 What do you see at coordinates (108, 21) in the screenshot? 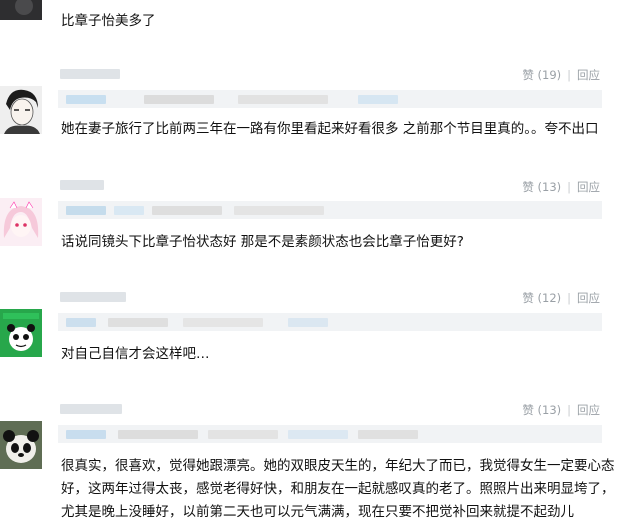
I see `comment-text: 比章子怡美多了` at bounding box center [108, 21].